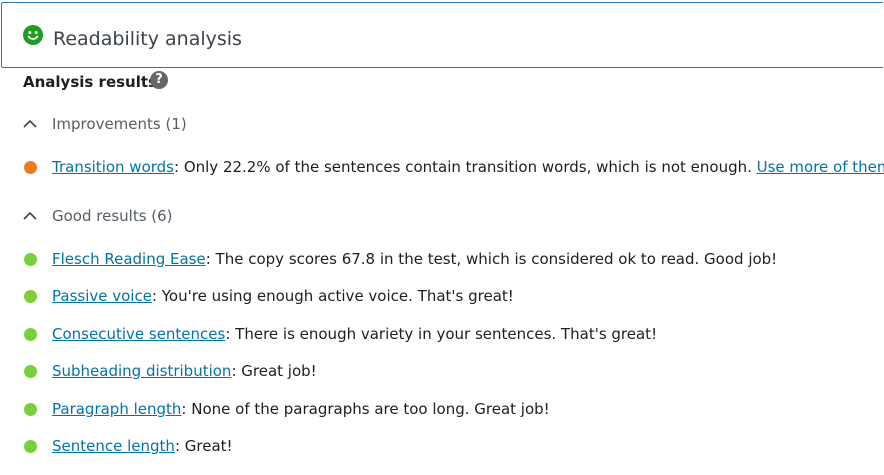 The image size is (884, 475). Describe the element at coordinates (129, 259) in the screenshot. I see `flesch-reading-ease-link: Flesch Reading Ease` at that location.